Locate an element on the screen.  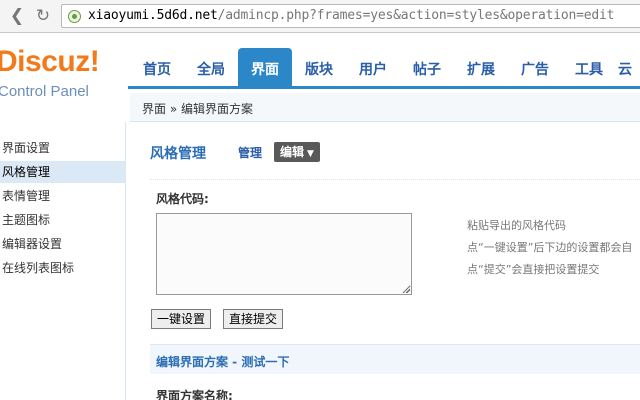
logo-bang: ! is located at coordinates (94, 61).